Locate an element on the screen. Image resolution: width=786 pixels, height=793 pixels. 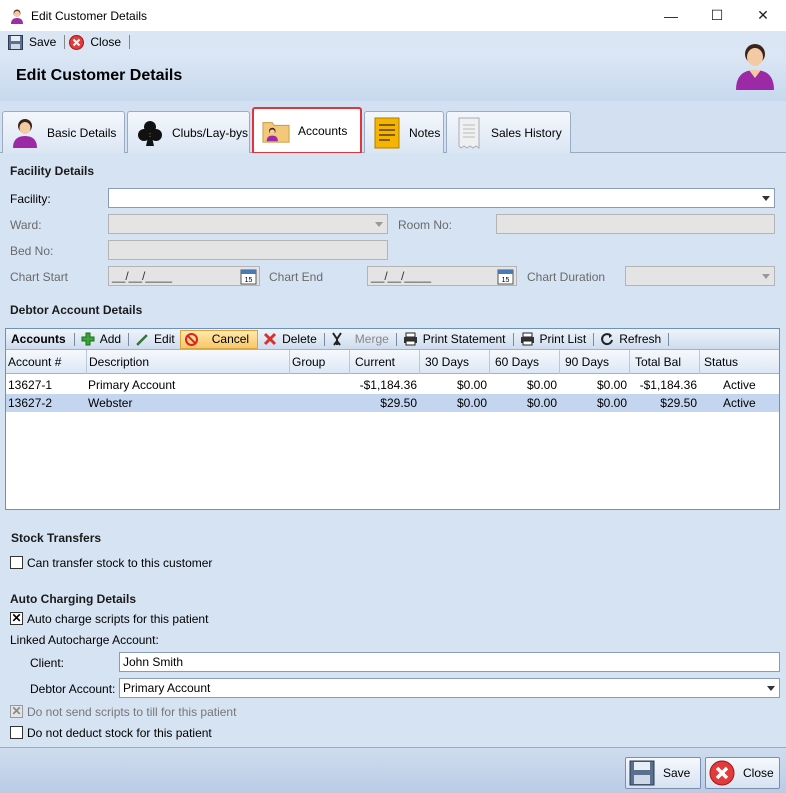
print-statement-label: Print Statement is located at coordinates (464, 339).